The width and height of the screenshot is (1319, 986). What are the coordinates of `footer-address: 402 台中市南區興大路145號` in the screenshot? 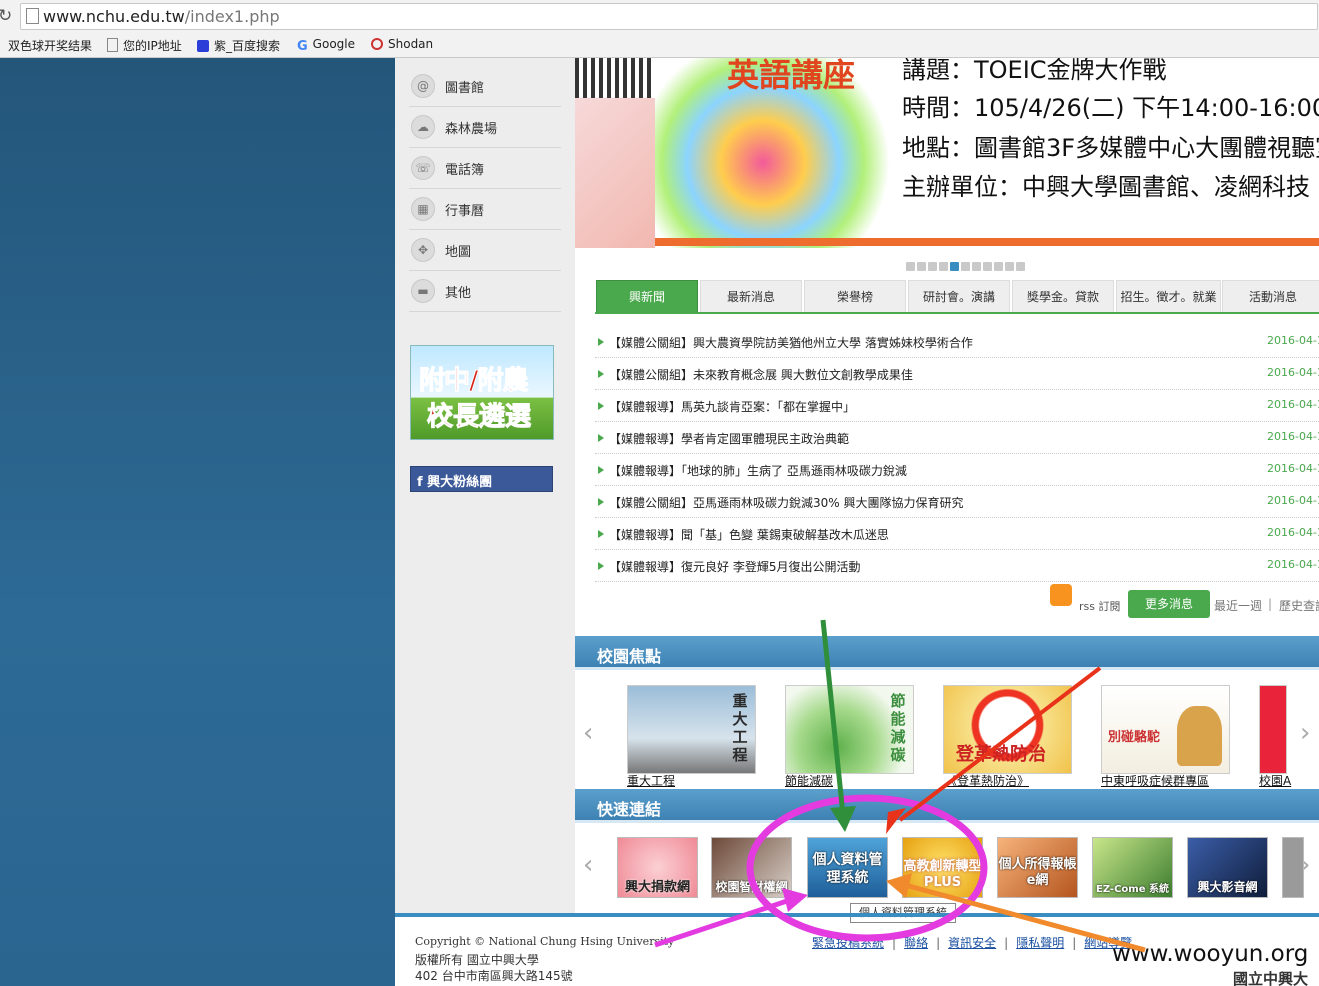 It's located at (494, 976).